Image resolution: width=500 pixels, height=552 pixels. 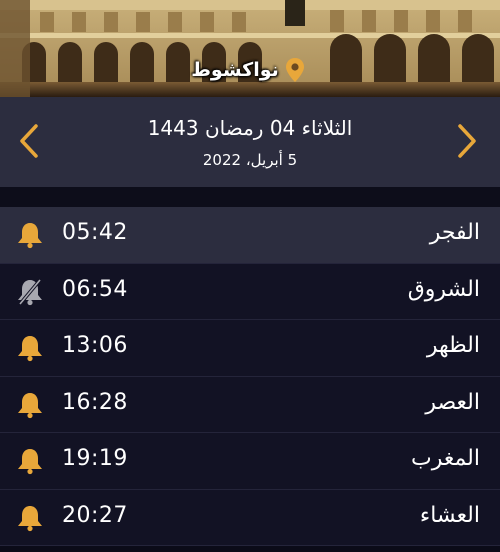 What do you see at coordinates (250, 160) in the screenshot?
I see `gregorian-date: 5 أبريل، 2022` at bounding box center [250, 160].